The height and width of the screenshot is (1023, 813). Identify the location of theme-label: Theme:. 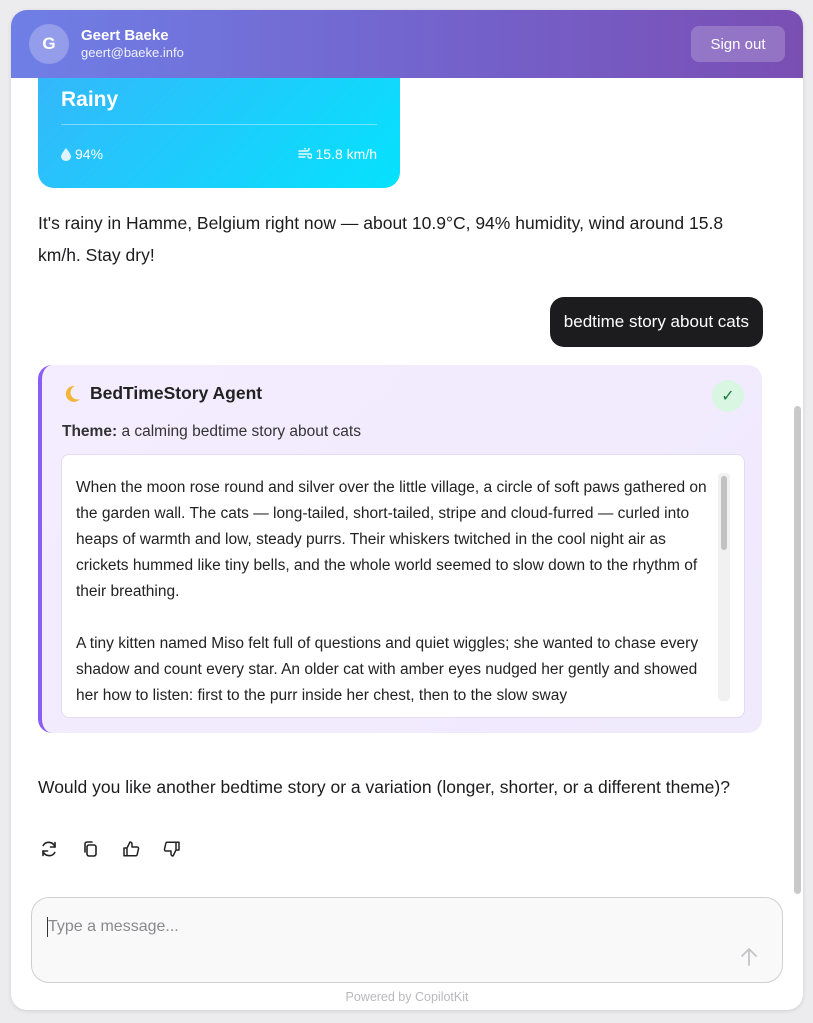
(90, 431).